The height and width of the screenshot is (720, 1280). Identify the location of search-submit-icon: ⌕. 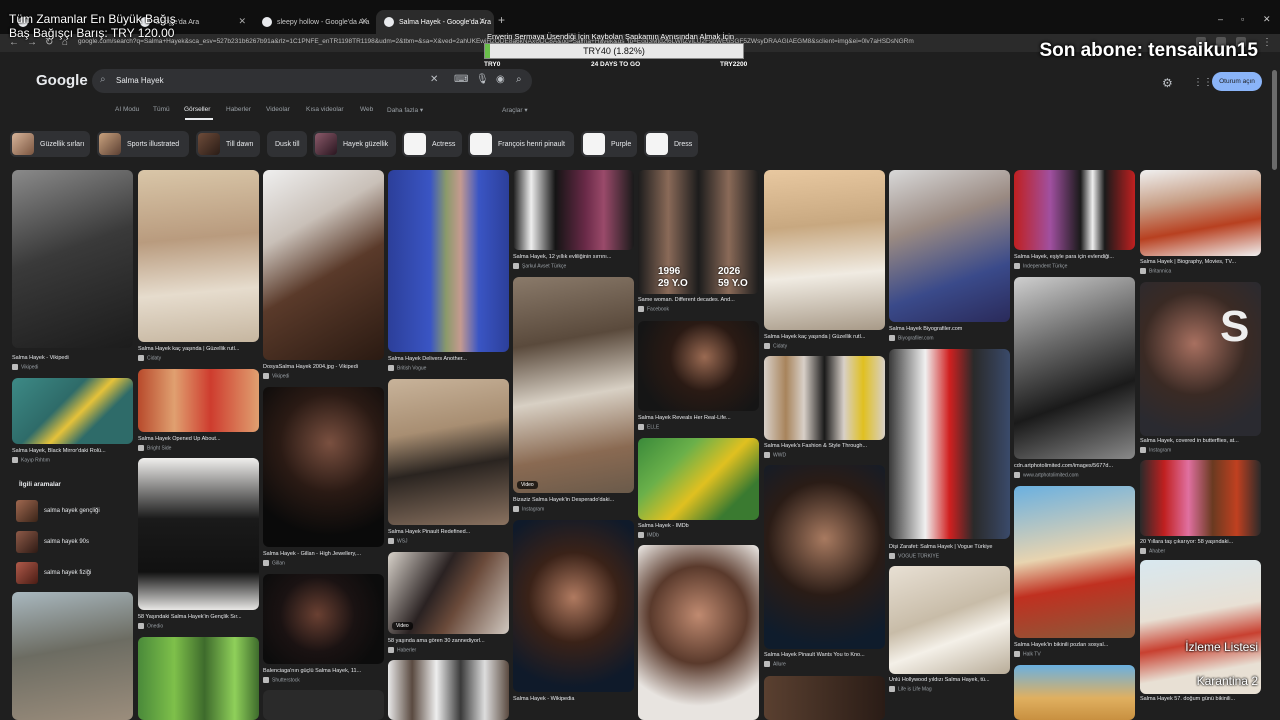
(519, 79).